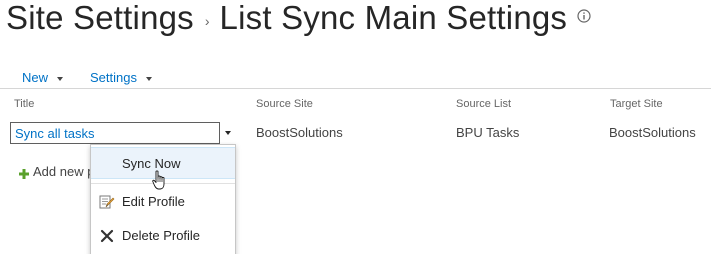 The width and height of the screenshot is (711, 254). Describe the element at coordinates (113, 77) in the screenshot. I see `settings-label: Settings` at that location.